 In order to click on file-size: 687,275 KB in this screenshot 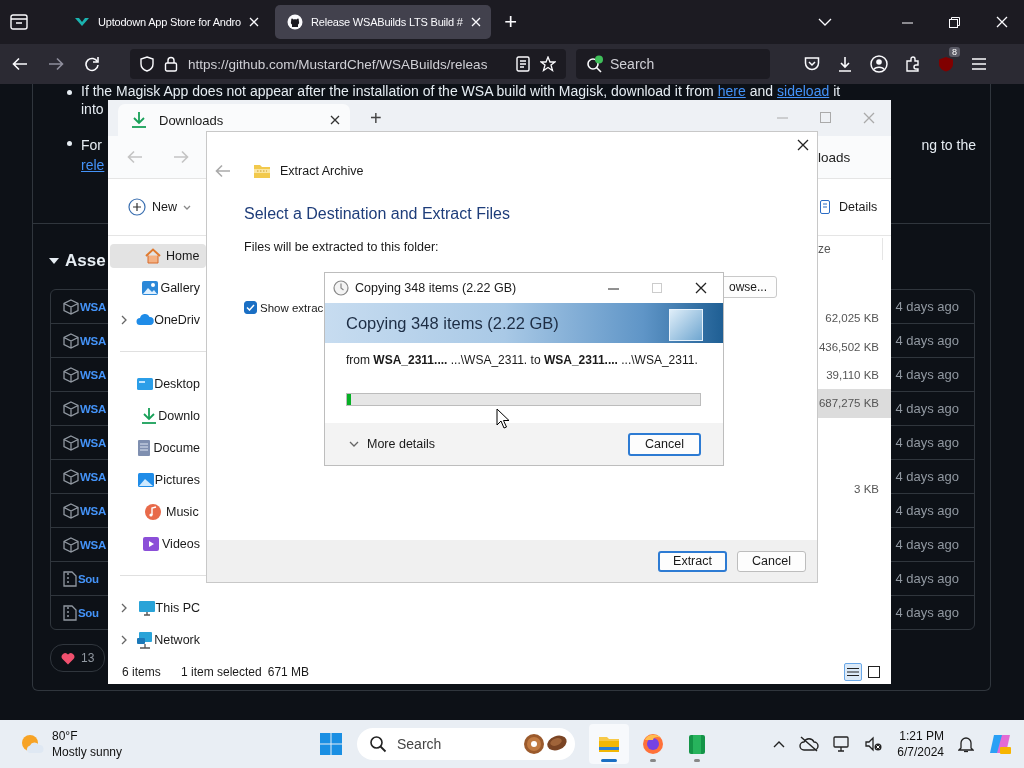, I will do `click(848, 403)`.